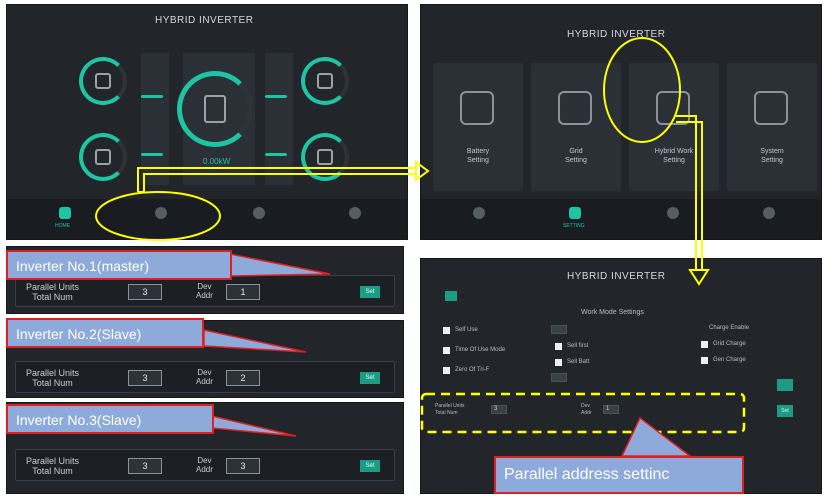 The height and width of the screenshot is (502, 826). Describe the element at coordinates (105, 333) in the screenshot. I see `callout-inverter-2: Inverter No.2(Slave)` at that location.